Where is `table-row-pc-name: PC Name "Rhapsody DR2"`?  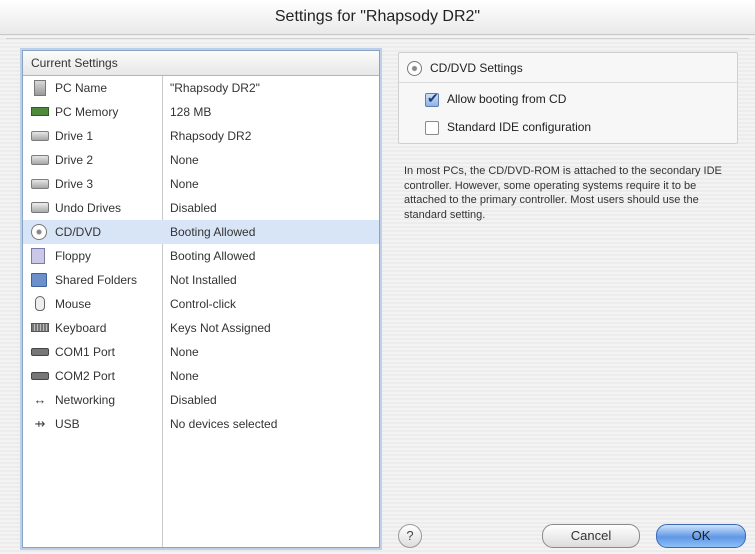
table-row-pc-name: PC Name "Rhapsody DR2" is located at coordinates (201, 88).